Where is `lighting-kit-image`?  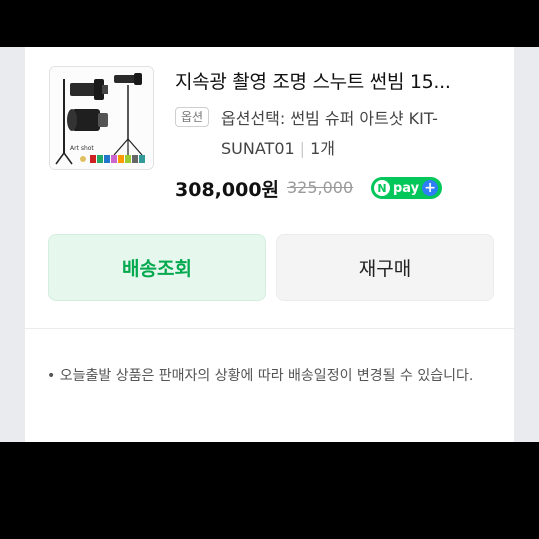 lighting-kit-image is located at coordinates (101, 118).